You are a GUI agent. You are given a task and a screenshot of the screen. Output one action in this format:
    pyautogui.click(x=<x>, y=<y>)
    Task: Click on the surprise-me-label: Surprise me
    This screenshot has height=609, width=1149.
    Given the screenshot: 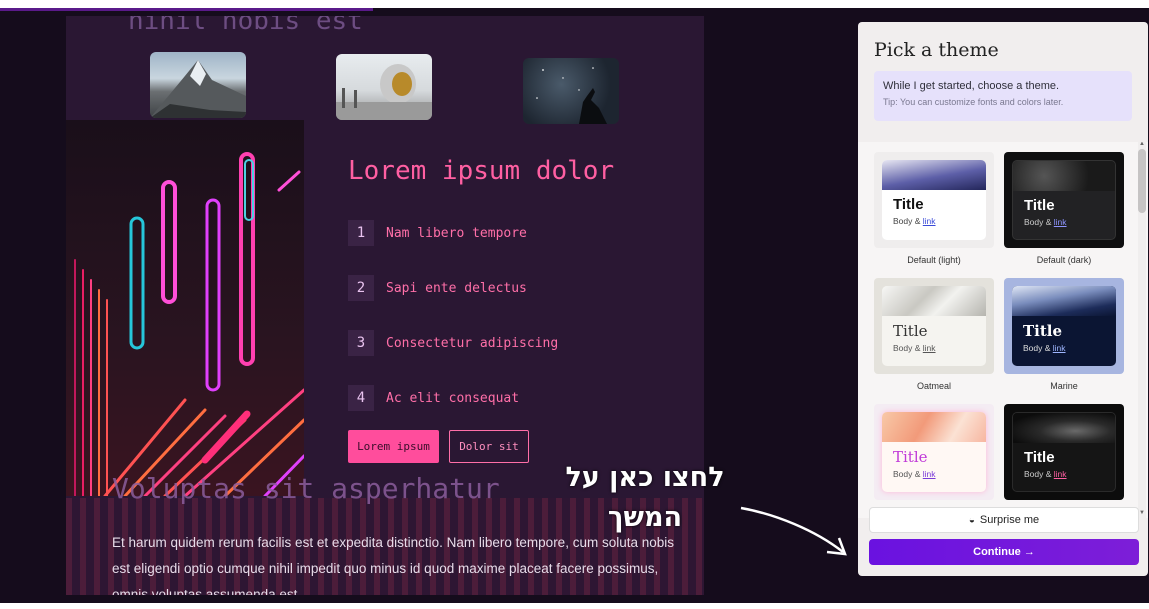 What is the action you would take?
    pyautogui.click(x=1009, y=520)
    